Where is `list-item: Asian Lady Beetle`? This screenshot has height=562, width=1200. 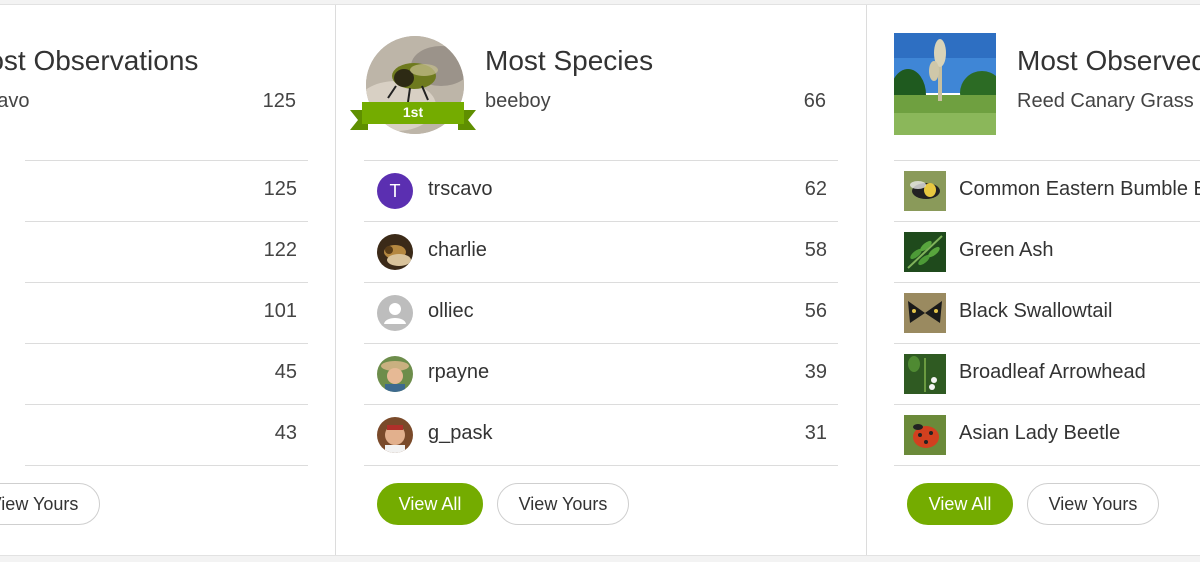
list-item: Asian Lady Beetle is located at coordinates (1047, 435).